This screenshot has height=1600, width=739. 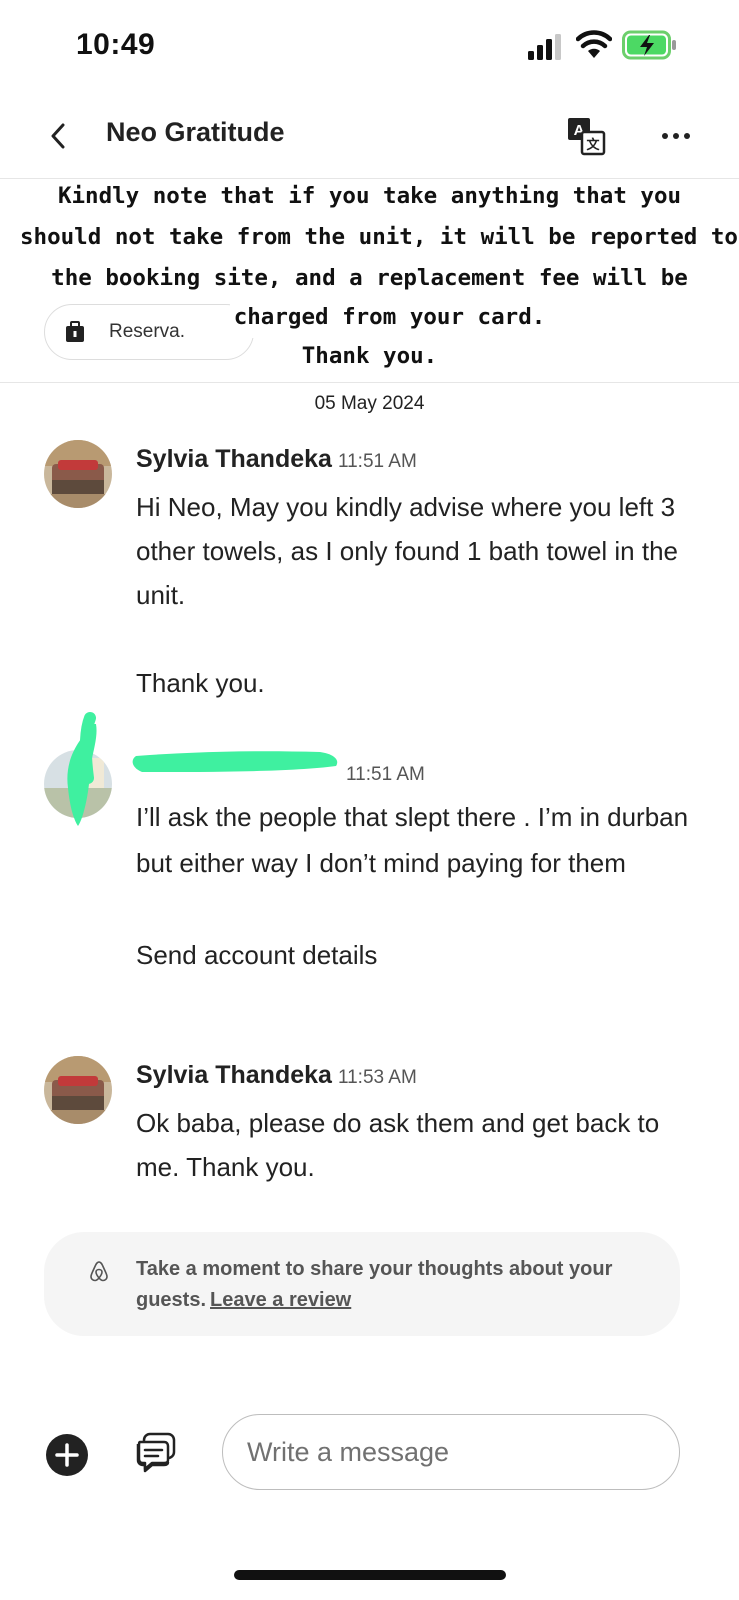 I want to click on message-sender: Sylvia Thandeka 11:53 AM, so click(x=276, y=1075).